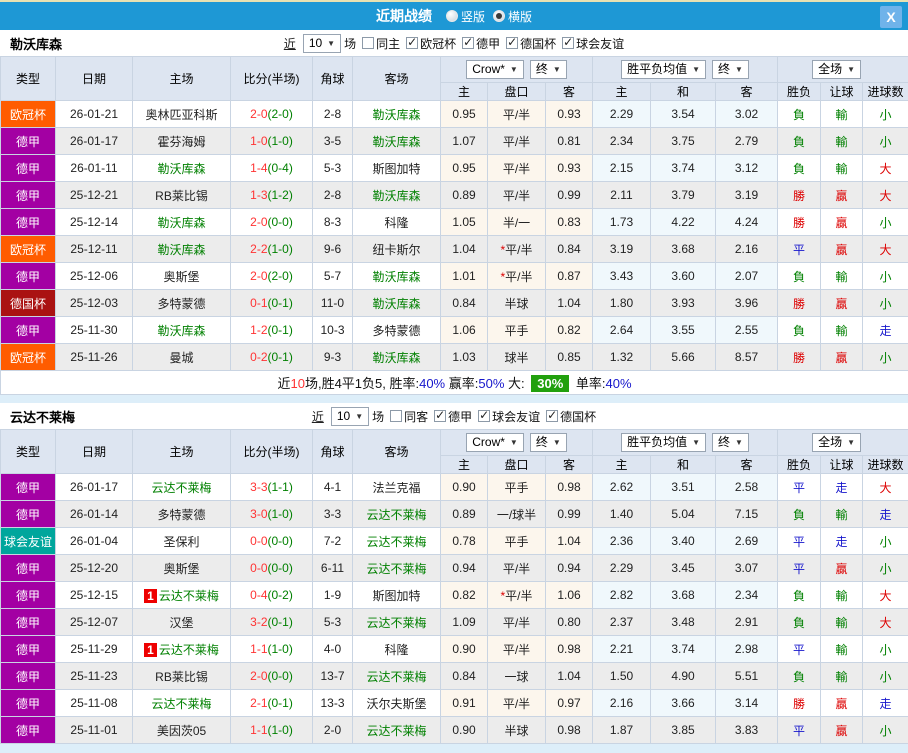  I want to click on result-outcome: 勝, so click(799, 357).